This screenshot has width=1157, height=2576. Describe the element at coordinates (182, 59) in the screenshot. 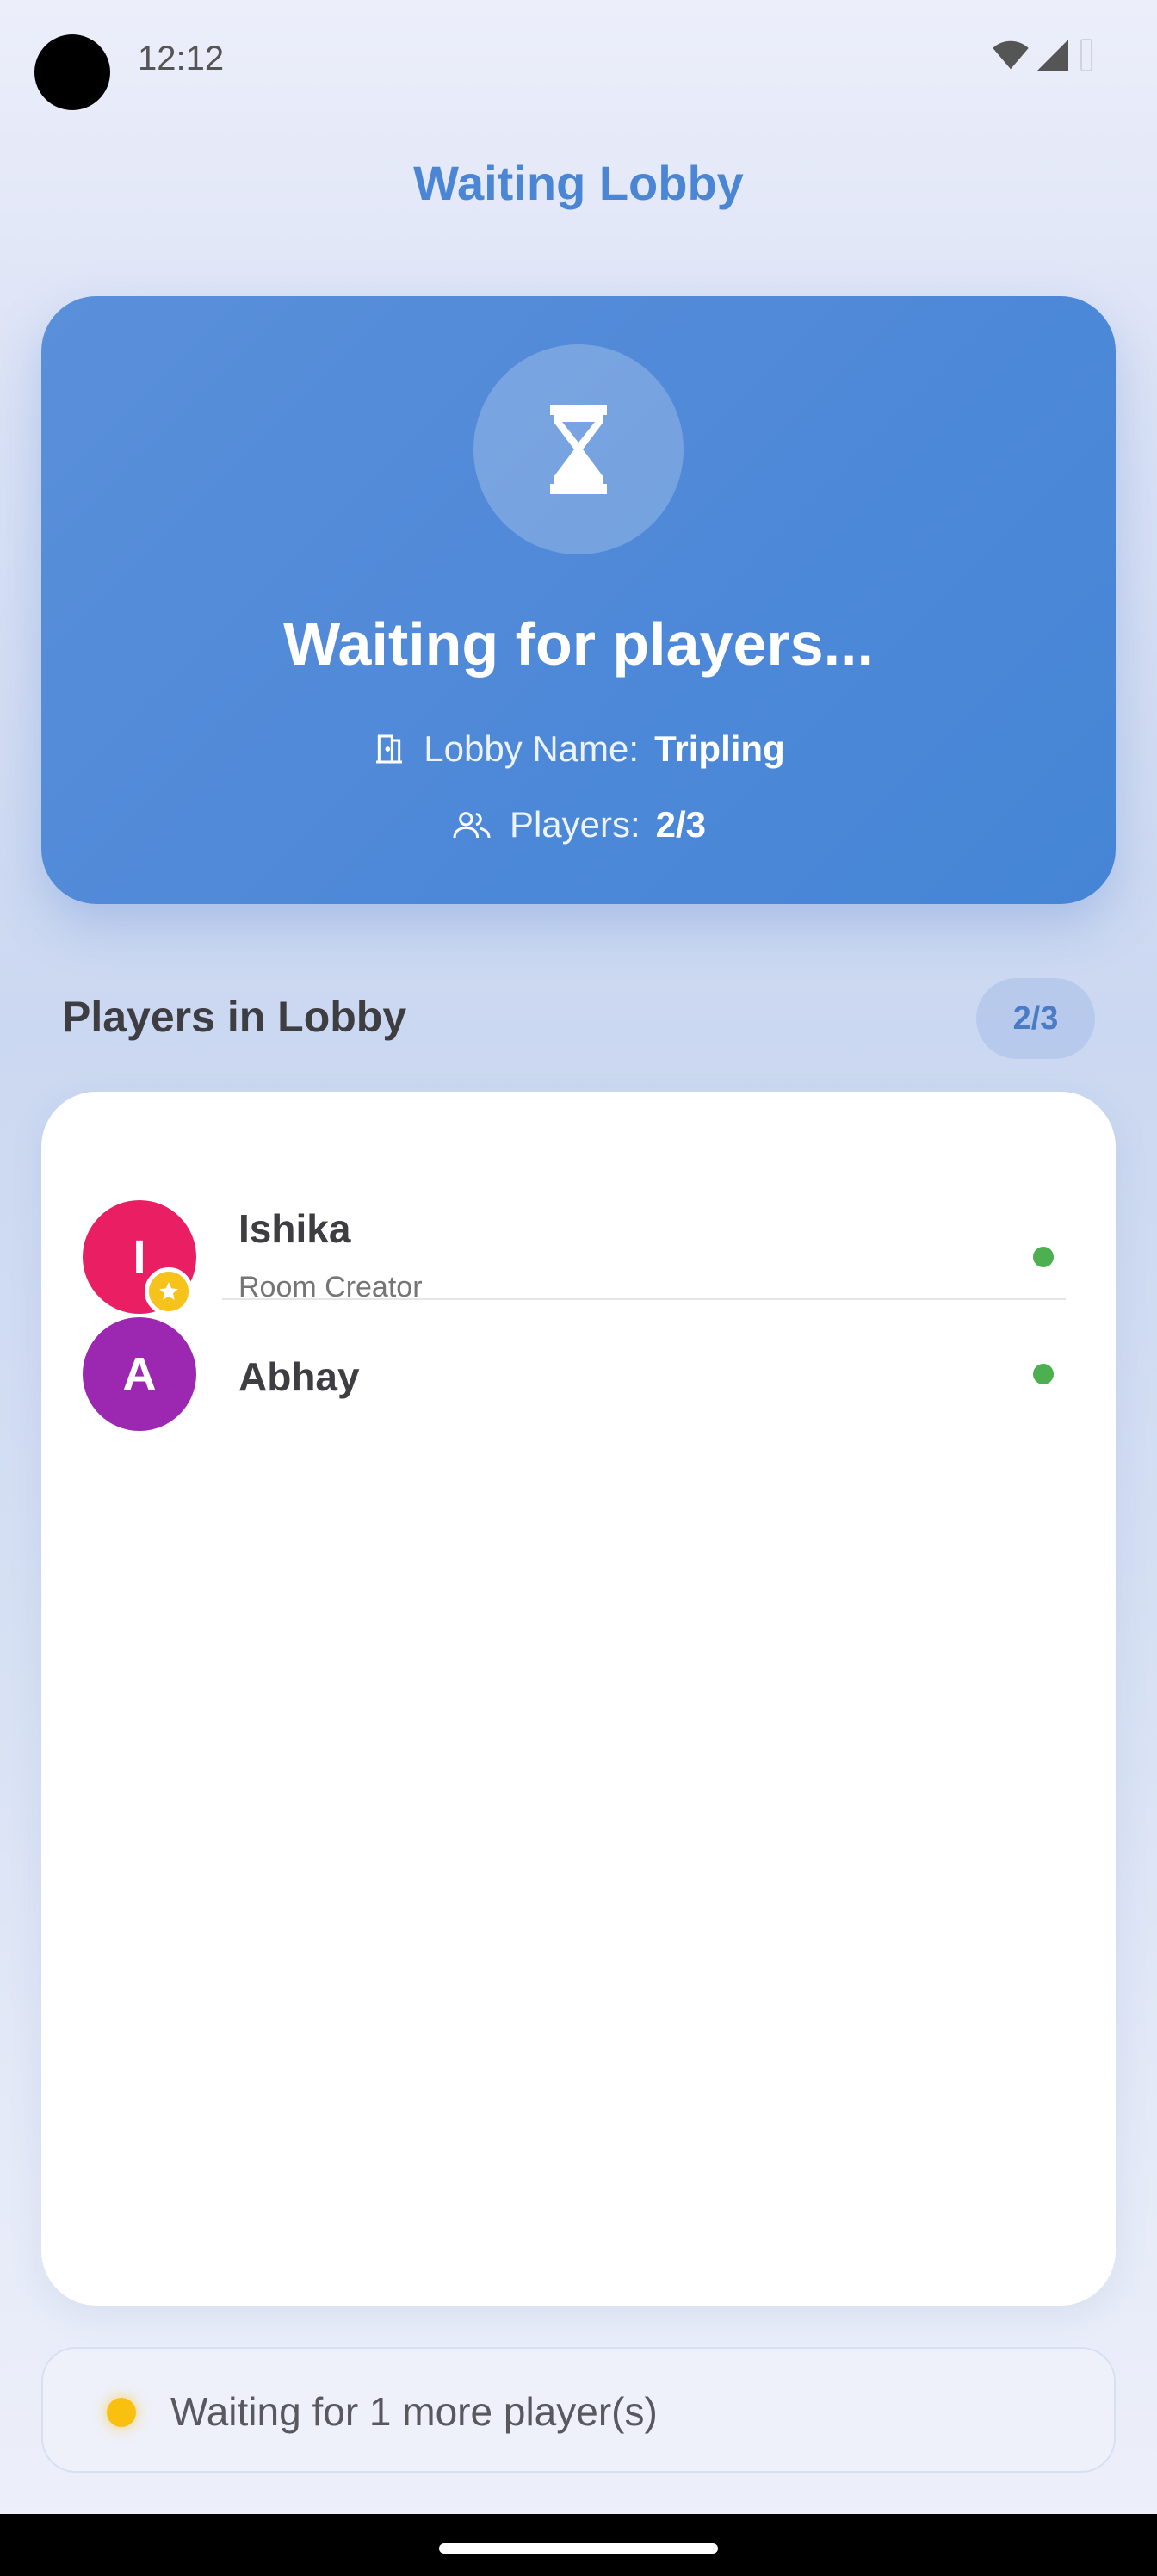

I see `status-time: 12:12` at that location.